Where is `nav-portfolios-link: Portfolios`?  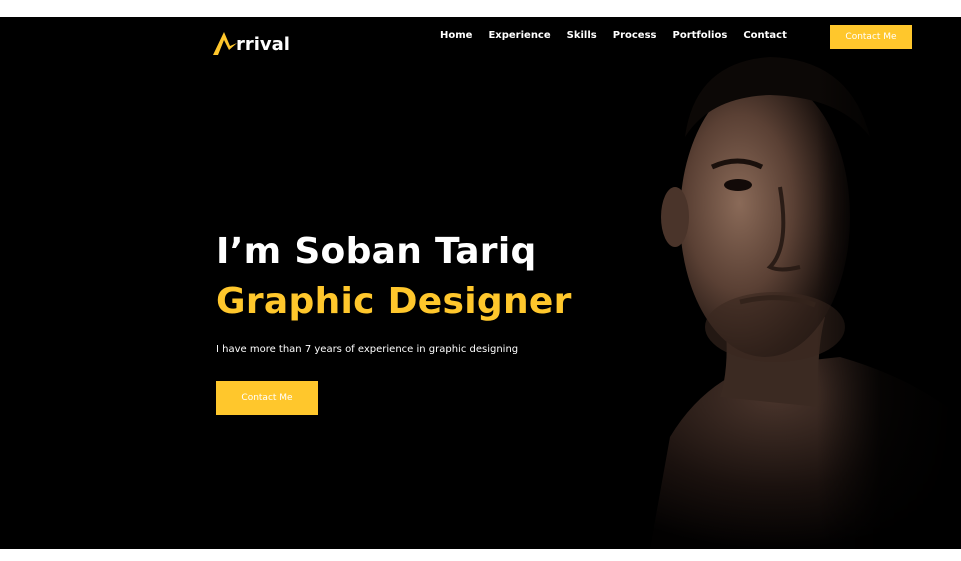
nav-portfolios-link: Portfolios is located at coordinates (700, 36).